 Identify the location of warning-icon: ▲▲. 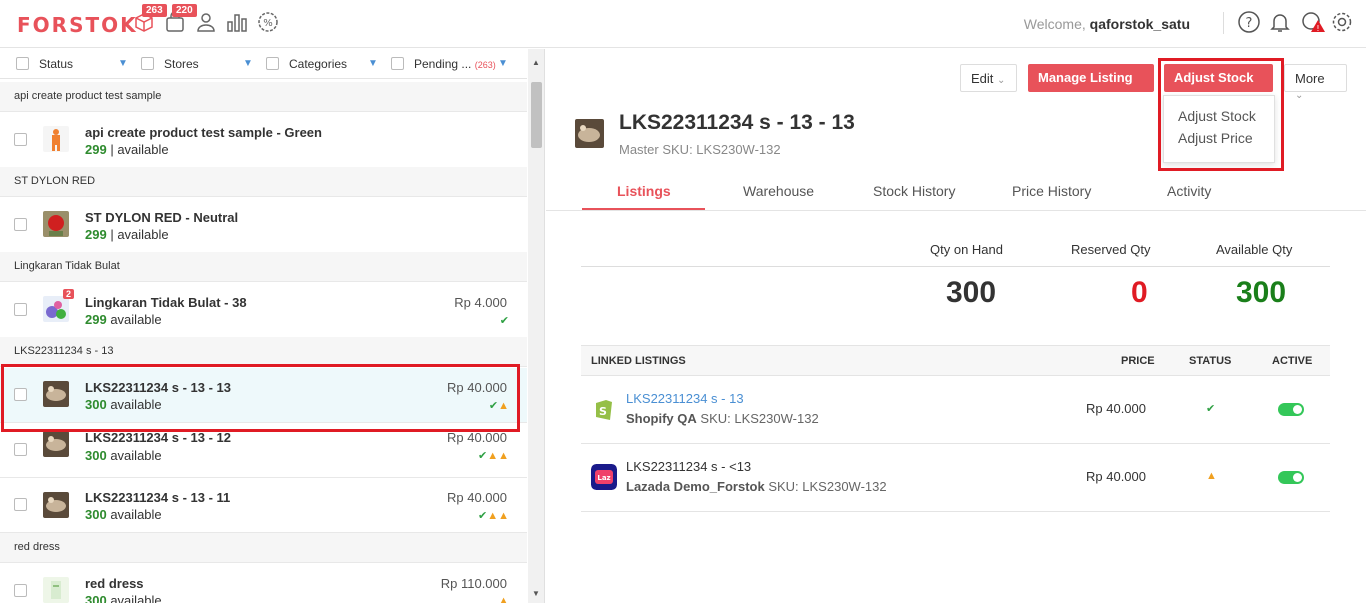
(498, 516).